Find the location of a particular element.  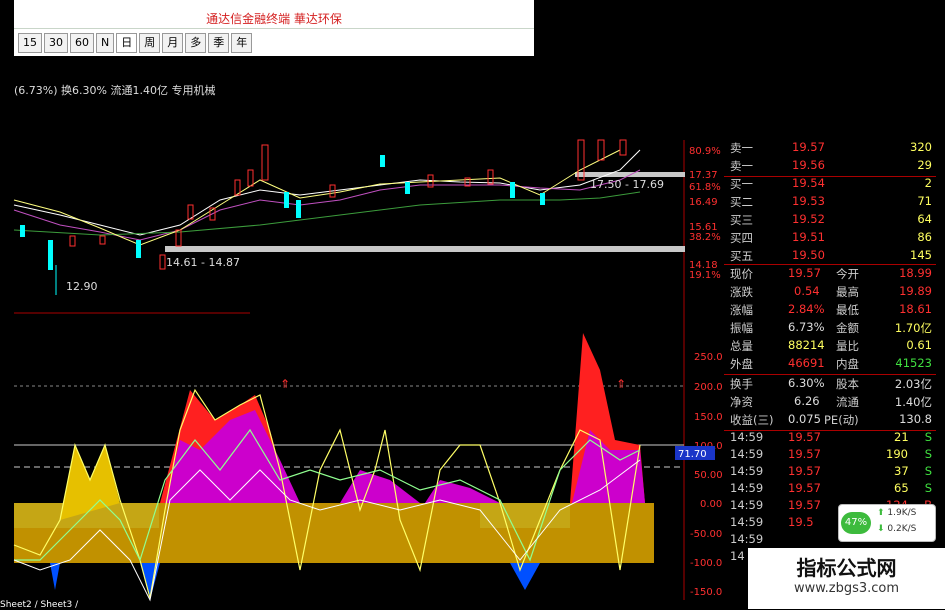

quote-row: 净资 6.26 流通 1.40亿 is located at coordinates (830, 403).